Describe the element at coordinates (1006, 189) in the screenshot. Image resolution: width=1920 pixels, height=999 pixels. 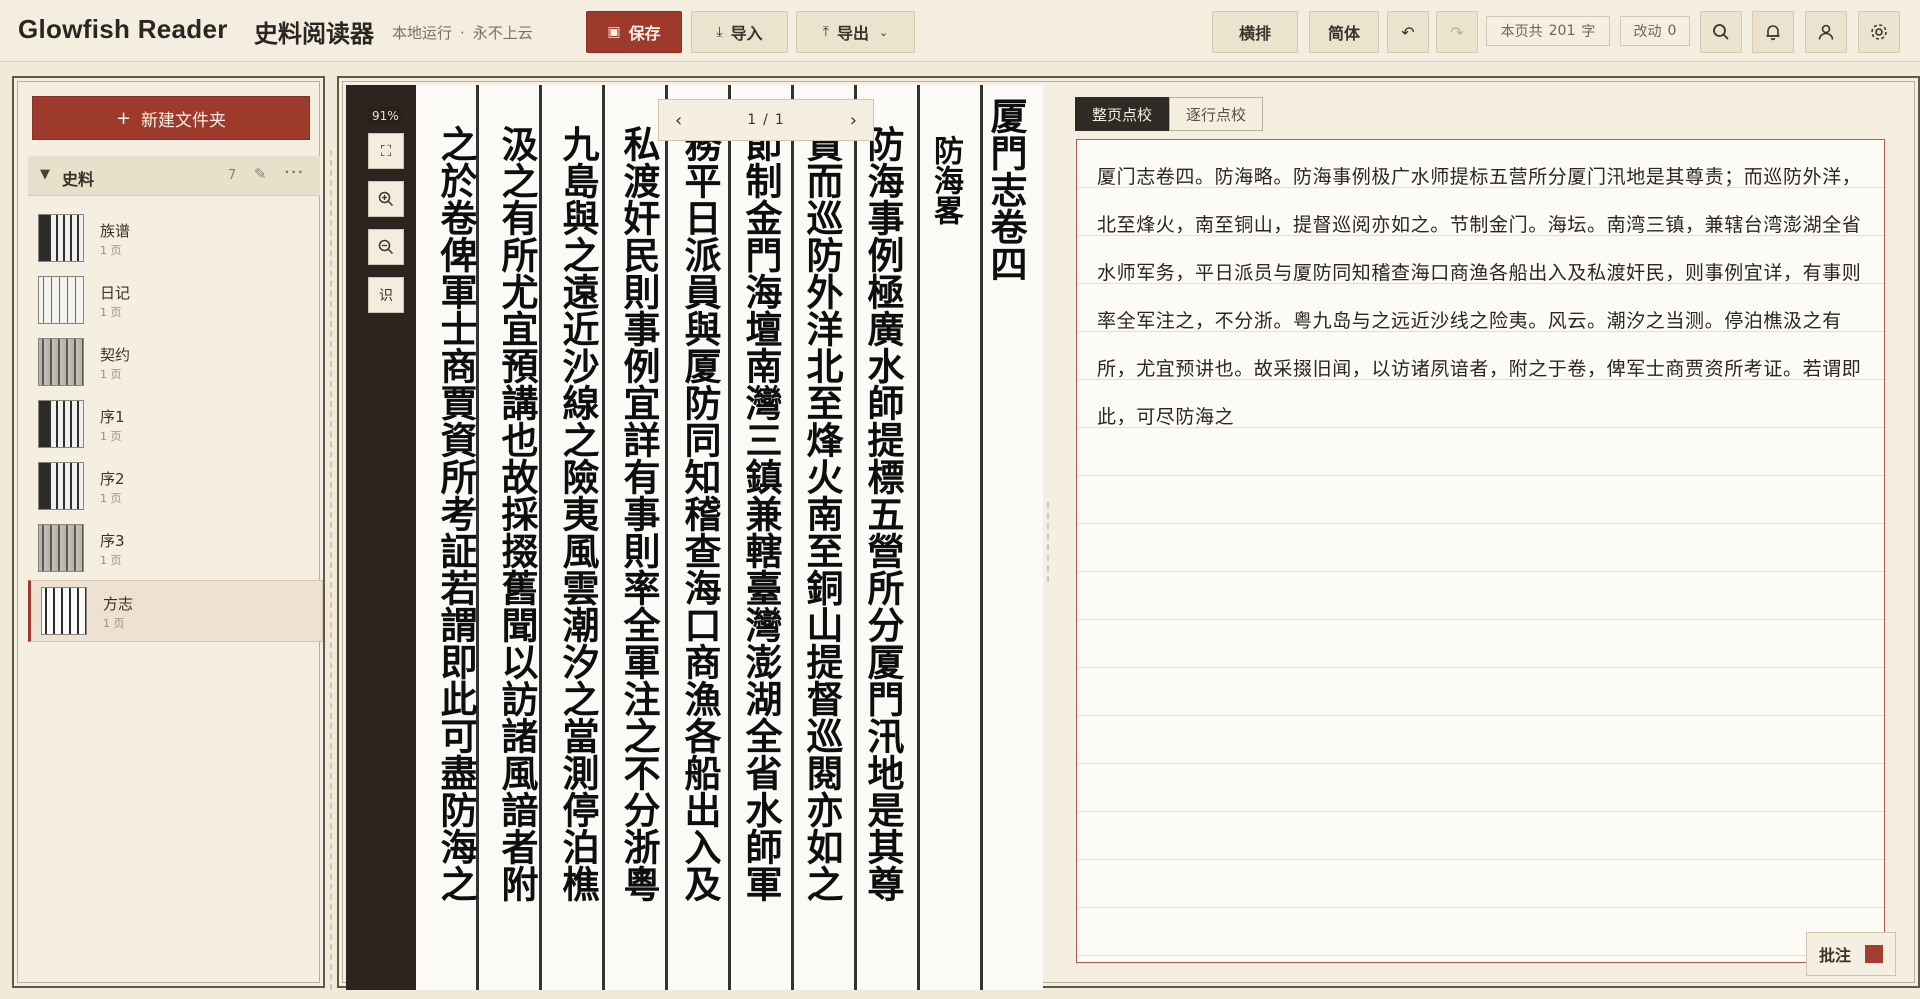
I see `text-column: 厦門志卷四` at that location.